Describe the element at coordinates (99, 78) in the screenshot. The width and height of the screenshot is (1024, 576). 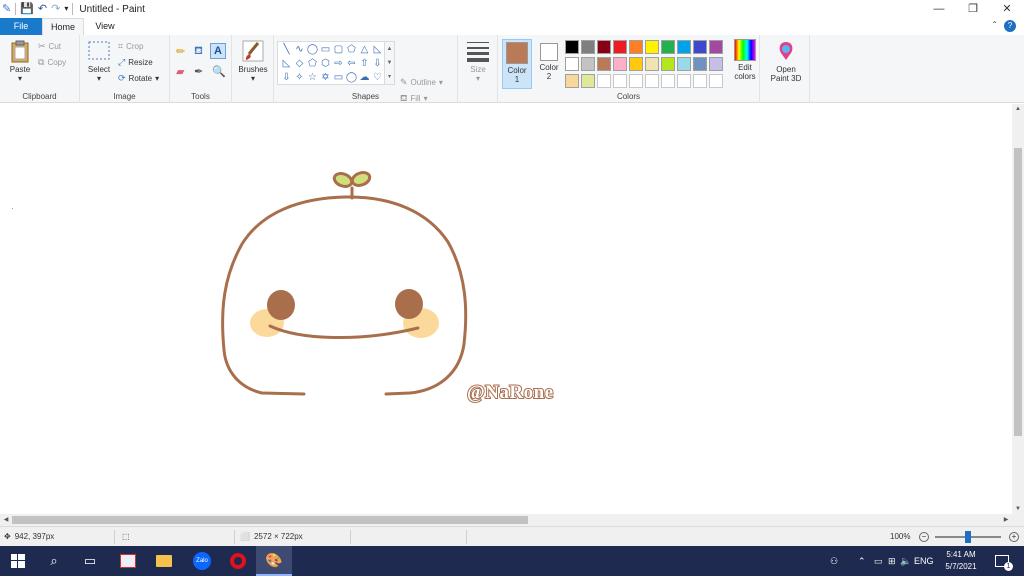
I see `select-dropdown-icon: ▾` at that location.